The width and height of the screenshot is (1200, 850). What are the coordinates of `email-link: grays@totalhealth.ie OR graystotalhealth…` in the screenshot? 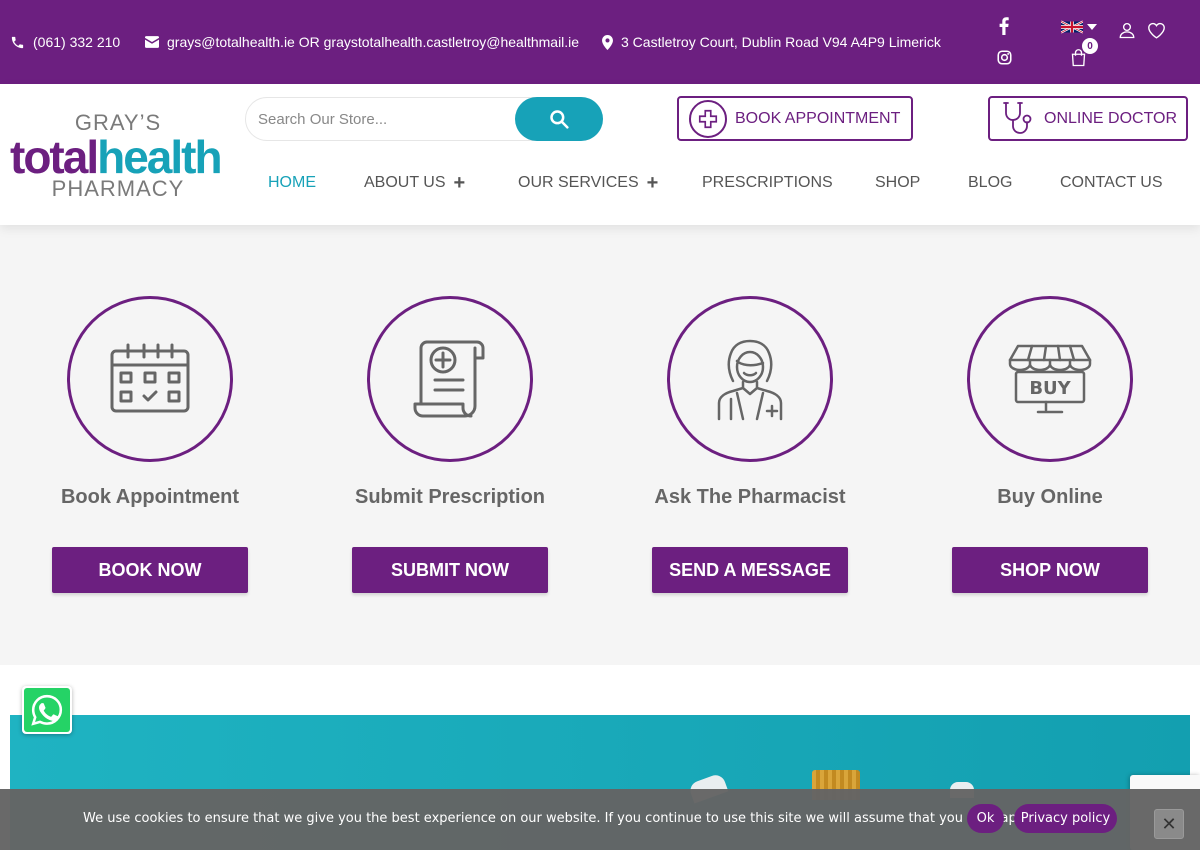 It's located at (362, 42).